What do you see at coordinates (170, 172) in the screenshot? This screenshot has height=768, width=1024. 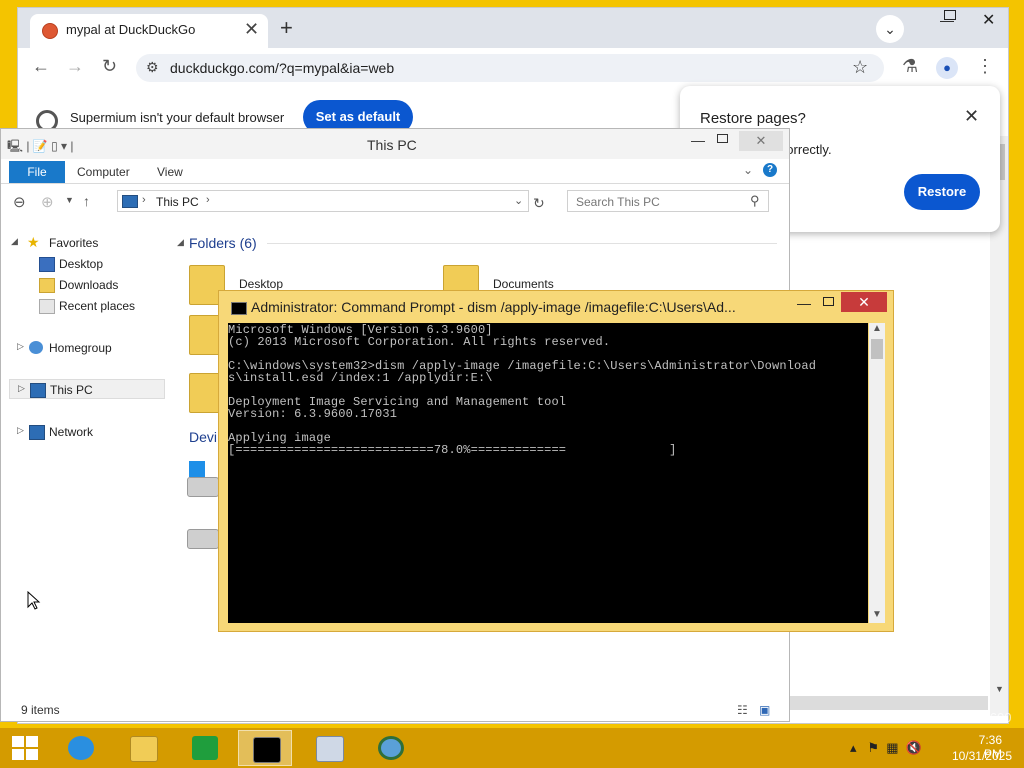 I see `ribbon-tab-view: View` at bounding box center [170, 172].